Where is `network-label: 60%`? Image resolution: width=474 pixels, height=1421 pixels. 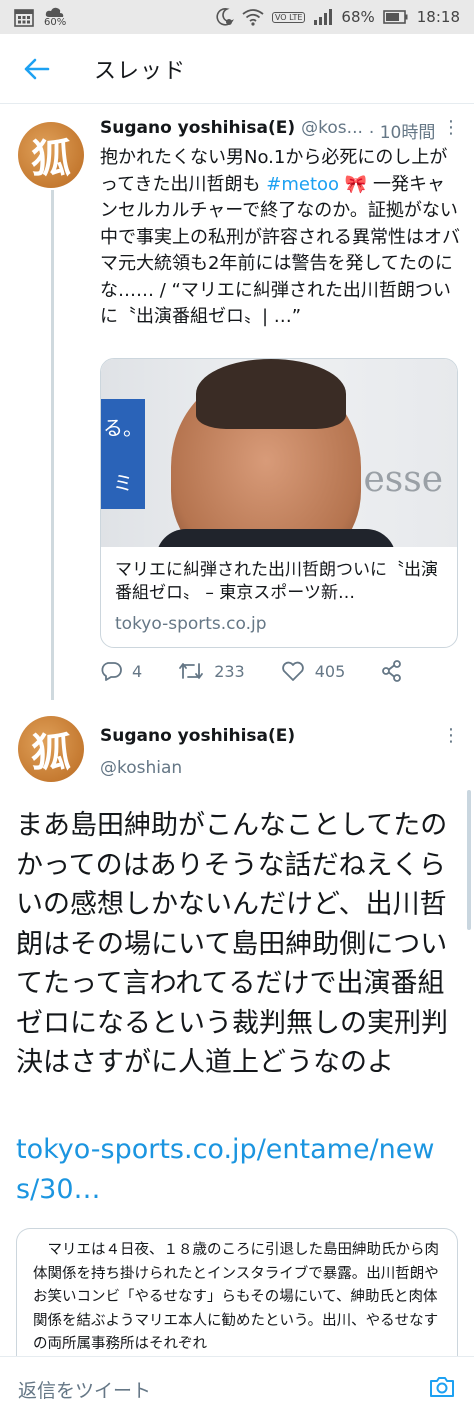
network-label: 60% is located at coordinates (55, 22).